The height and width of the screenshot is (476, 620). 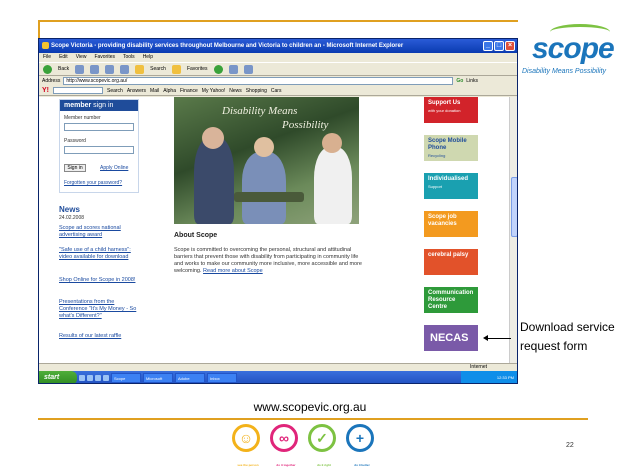 I want to click on apply-online-link: Apply Online, so click(x=114, y=168).